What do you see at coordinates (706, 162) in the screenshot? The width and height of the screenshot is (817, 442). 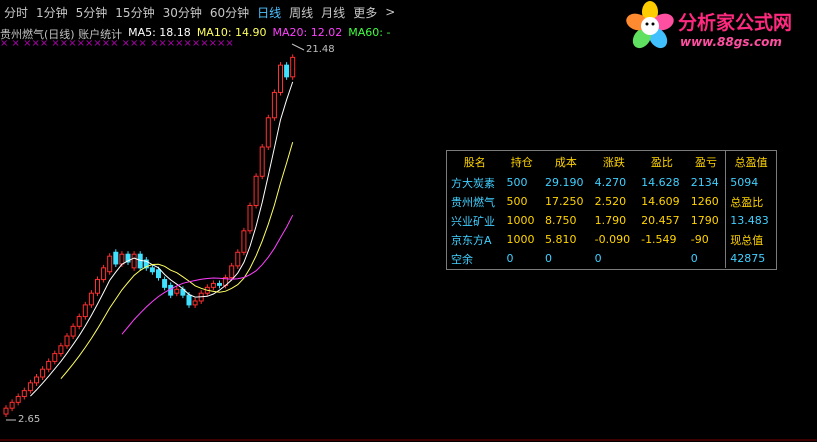 I see `stats-header-5: 盈亏` at bounding box center [706, 162].